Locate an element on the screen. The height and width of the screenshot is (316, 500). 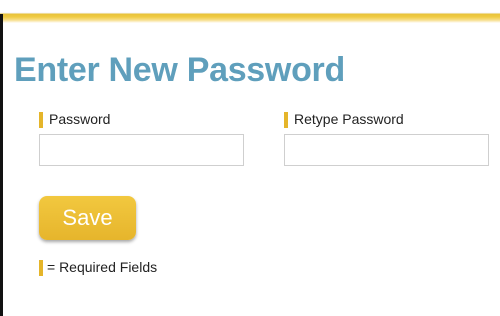
required-fields-text: = Required Fields is located at coordinates (102, 267).